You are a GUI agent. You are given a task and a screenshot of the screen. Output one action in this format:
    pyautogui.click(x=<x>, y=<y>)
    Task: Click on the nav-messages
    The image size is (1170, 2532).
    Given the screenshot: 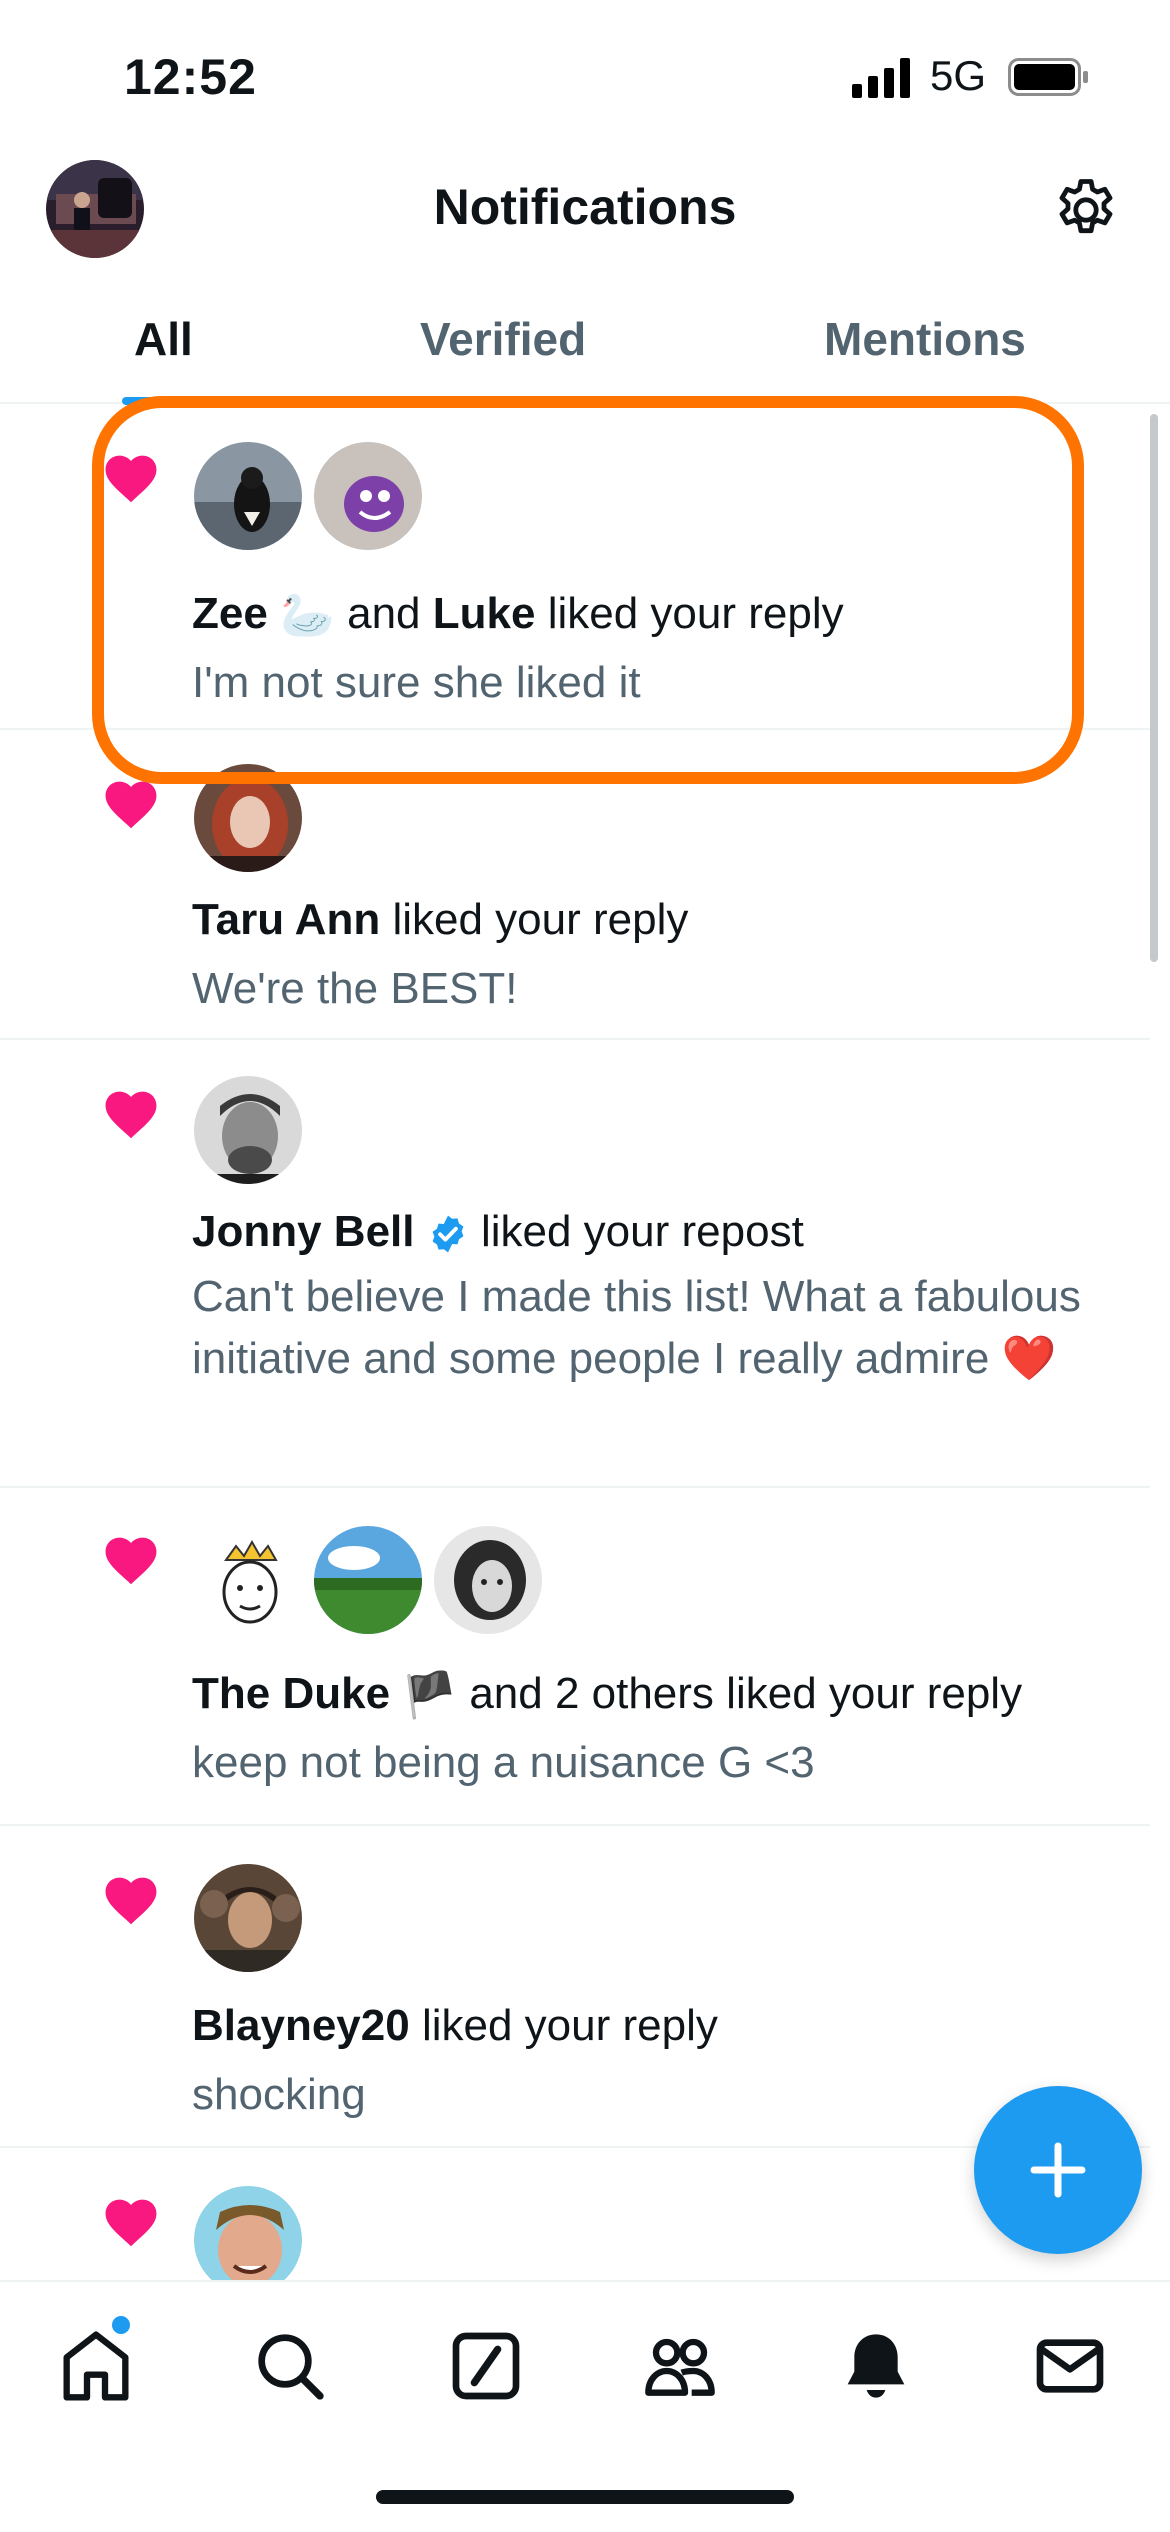 What is the action you would take?
    pyautogui.click(x=1070, y=2366)
    